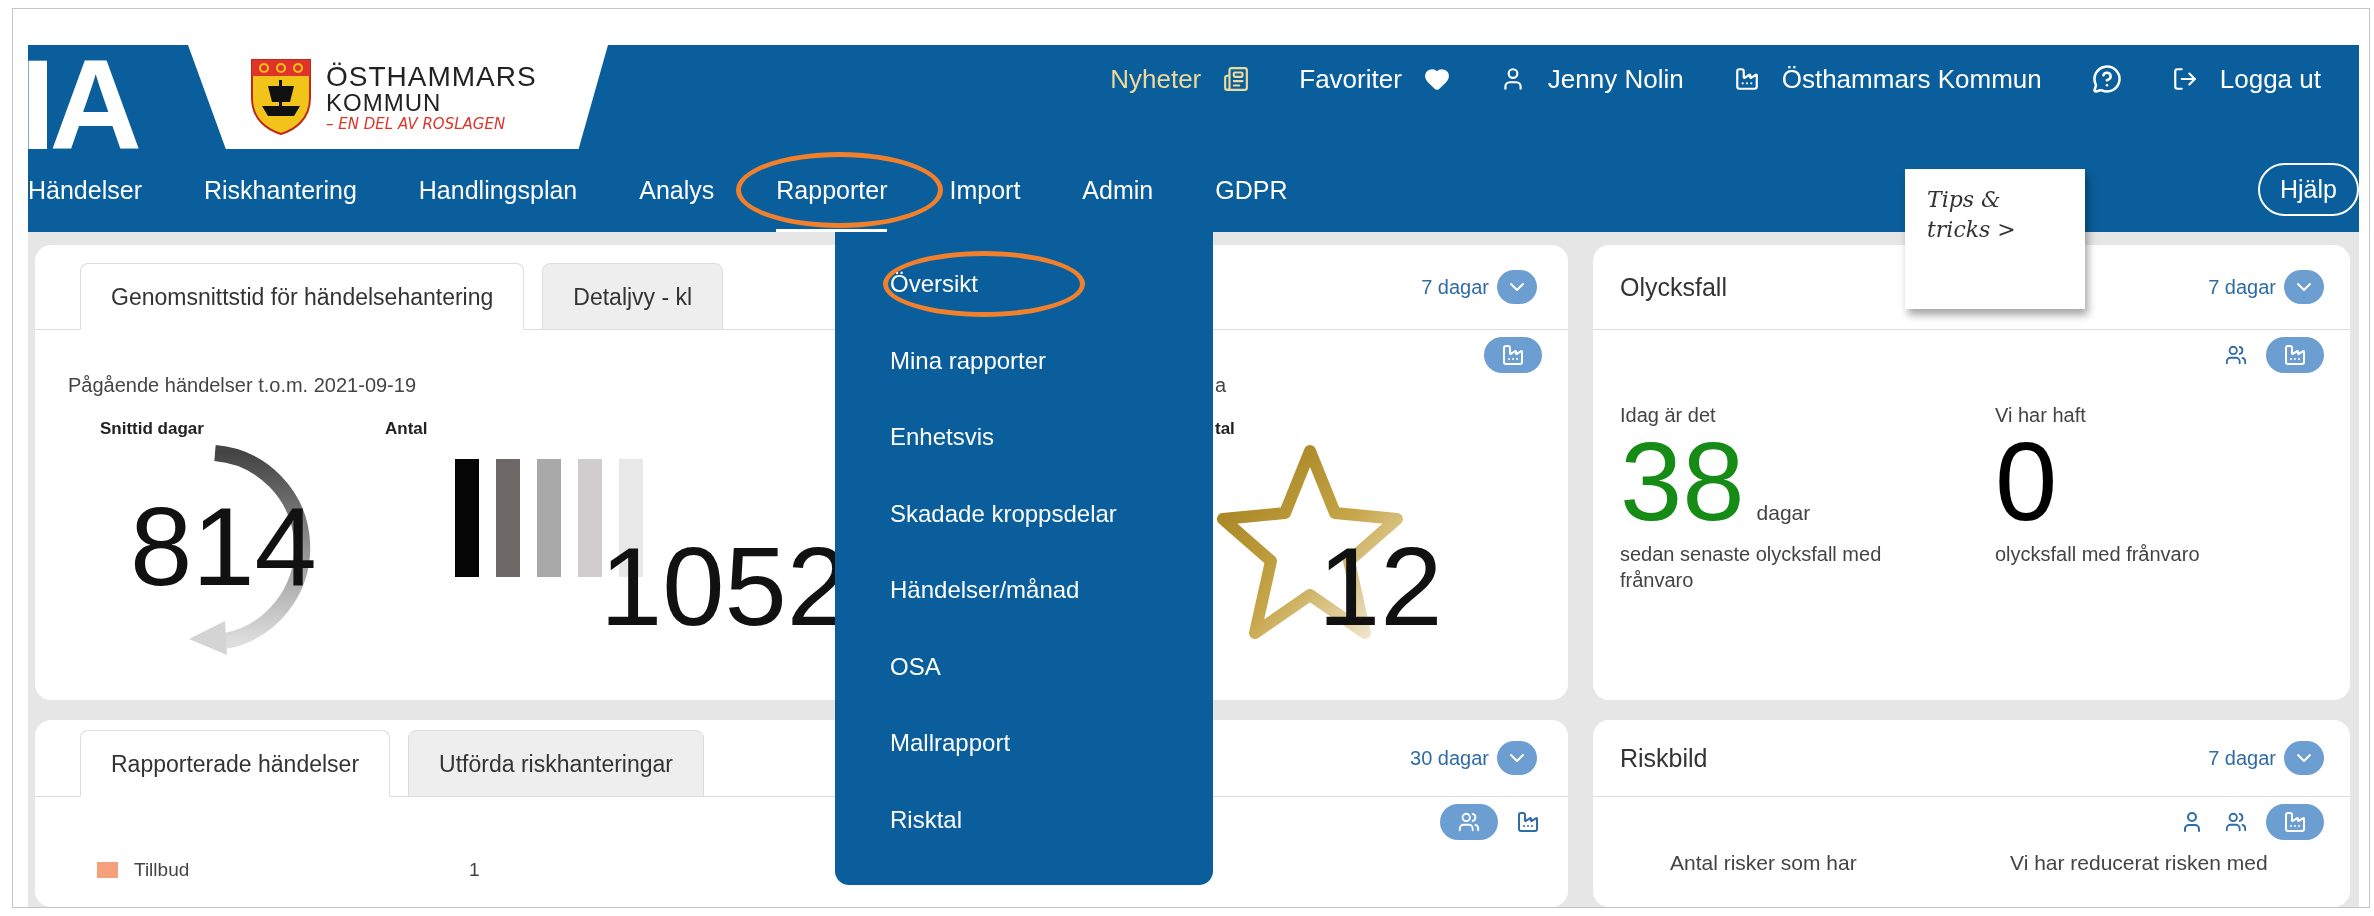 This screenshot has height=916, width=2374. I want to click on menu-item: Översikt, so click(934, 284).